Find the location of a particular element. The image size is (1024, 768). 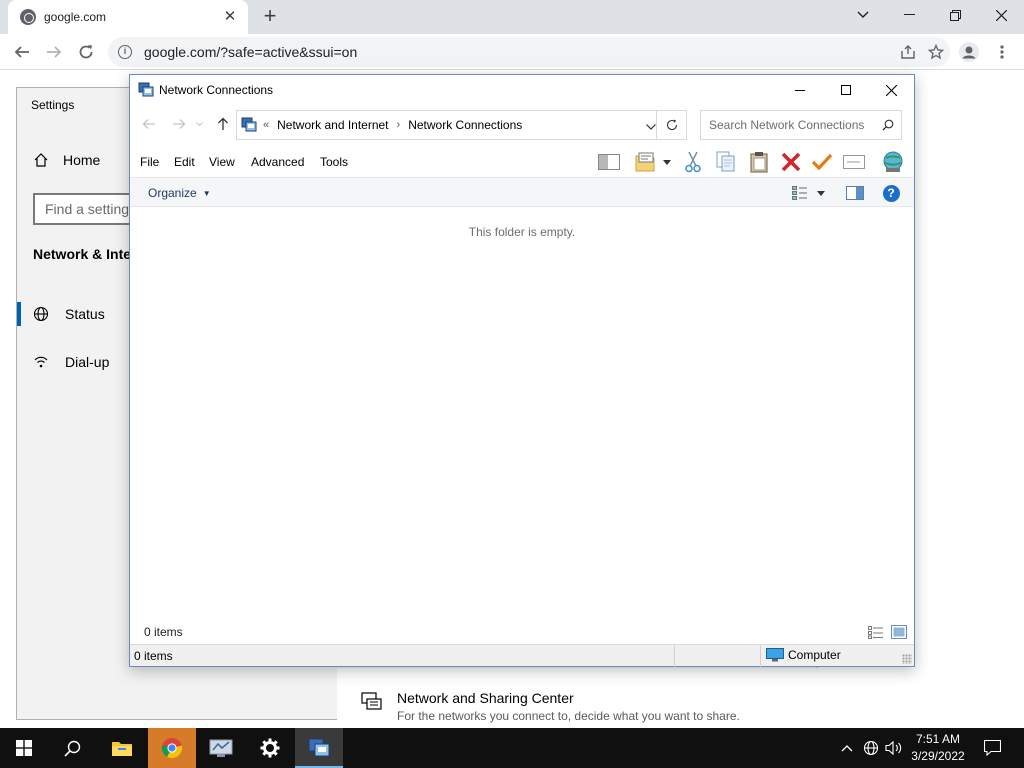

change-view-button is located at coordinates (800, 193).